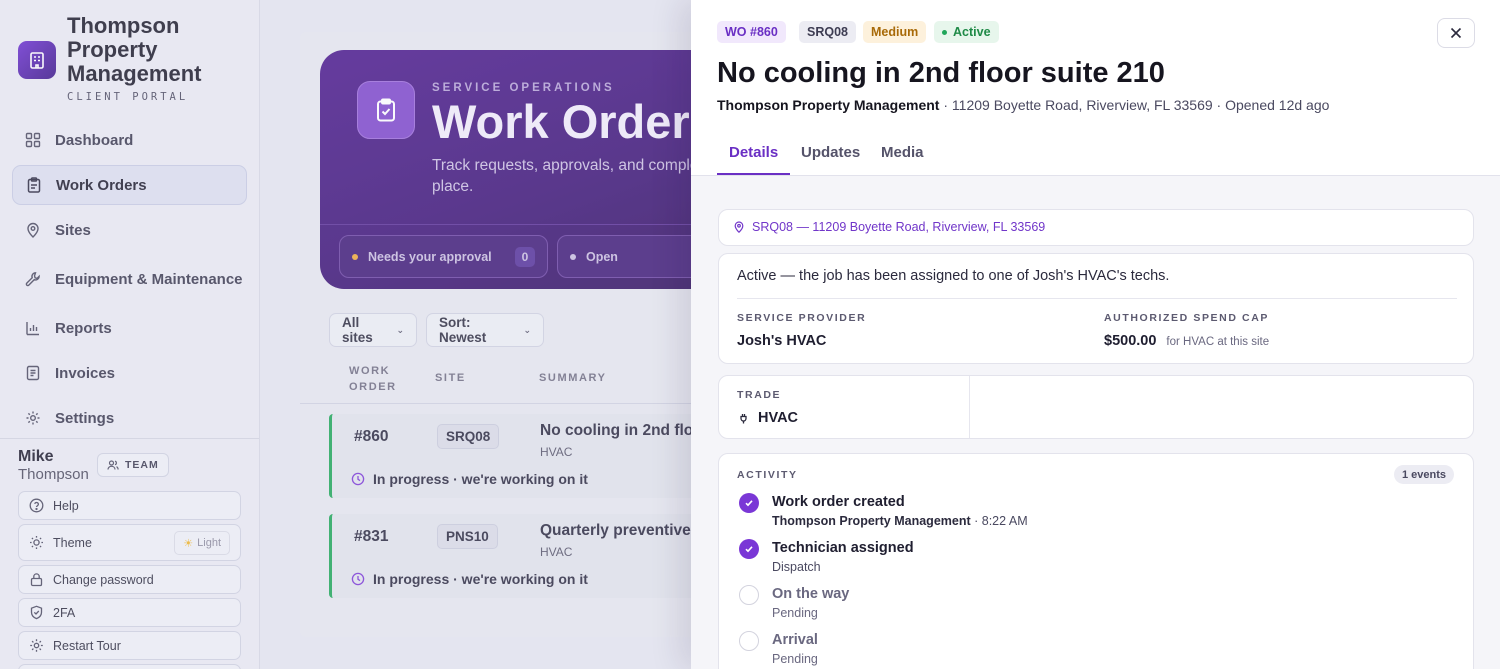 The width and height of the screenshot is (1500, 669). What do you see at coordinates (129, 542) in the screenshot?
I see `theme-toggle: Theme ☀ Light` at bounding box center [129, 542].